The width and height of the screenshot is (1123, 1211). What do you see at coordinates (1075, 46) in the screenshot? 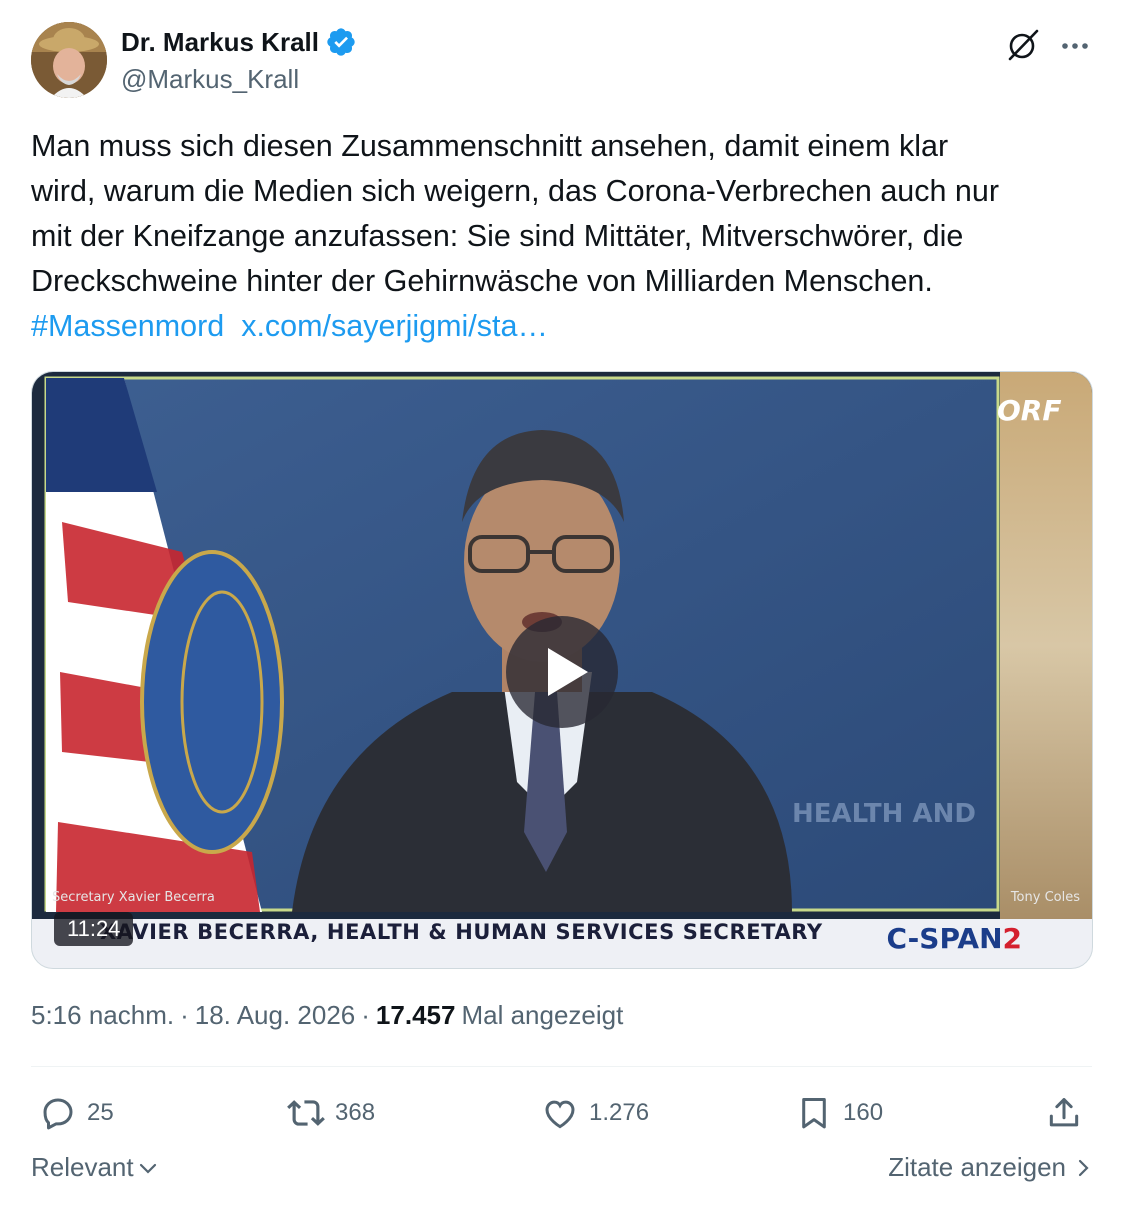
I see `more-icon` at bounding box center [1075, 46].